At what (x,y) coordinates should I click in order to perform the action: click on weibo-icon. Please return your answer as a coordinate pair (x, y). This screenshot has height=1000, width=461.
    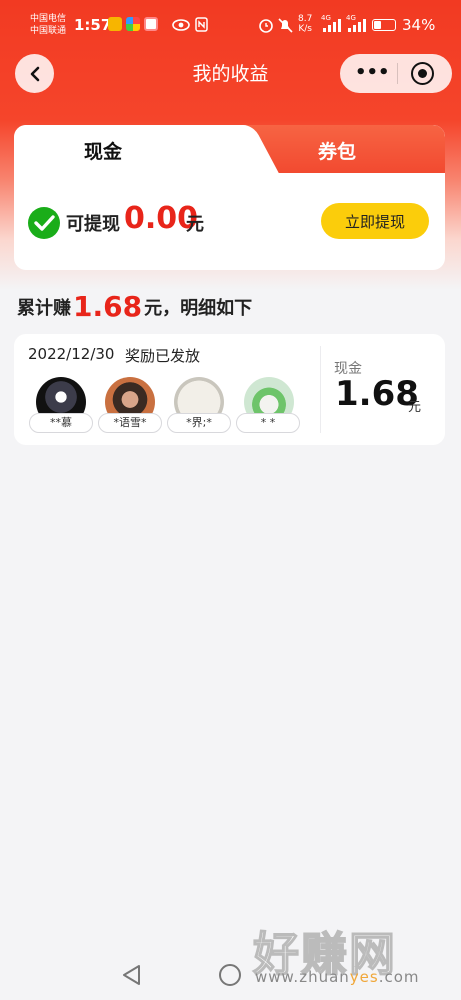
    Looking at the image, I should click on (115, 24).